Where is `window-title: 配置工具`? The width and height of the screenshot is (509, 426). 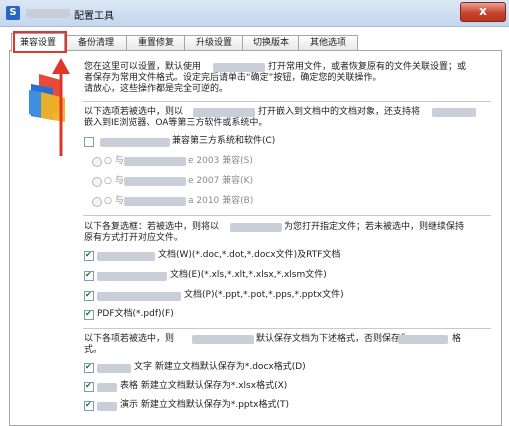 window-title: 配置工具 is located at coordinates (94, 16).